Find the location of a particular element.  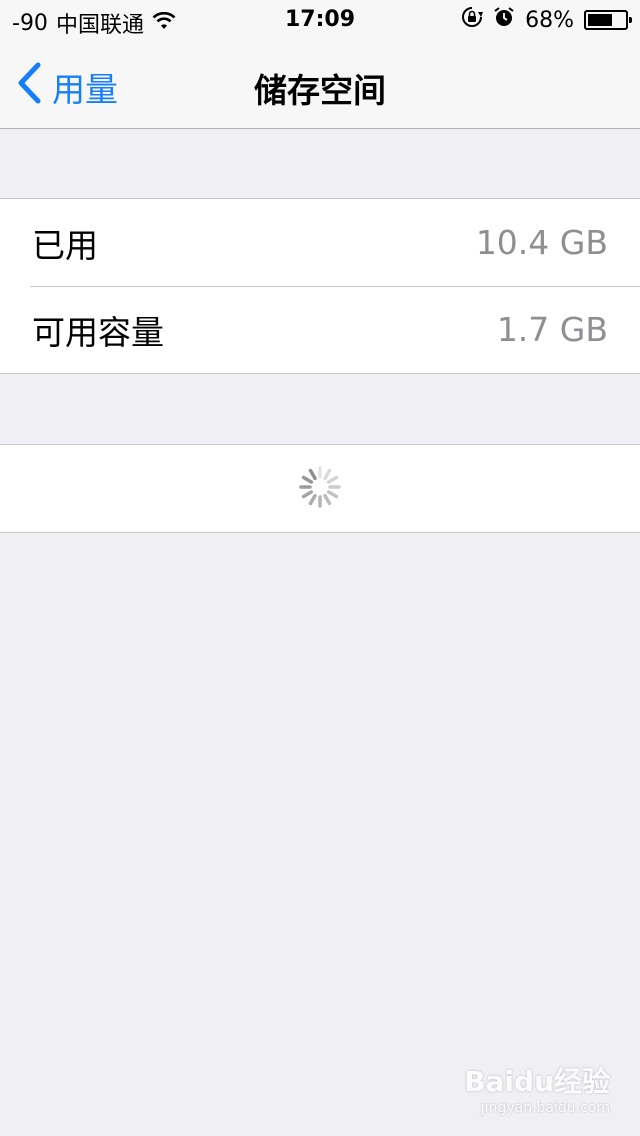

status-right: 68% is located at coordinates (546, 20).